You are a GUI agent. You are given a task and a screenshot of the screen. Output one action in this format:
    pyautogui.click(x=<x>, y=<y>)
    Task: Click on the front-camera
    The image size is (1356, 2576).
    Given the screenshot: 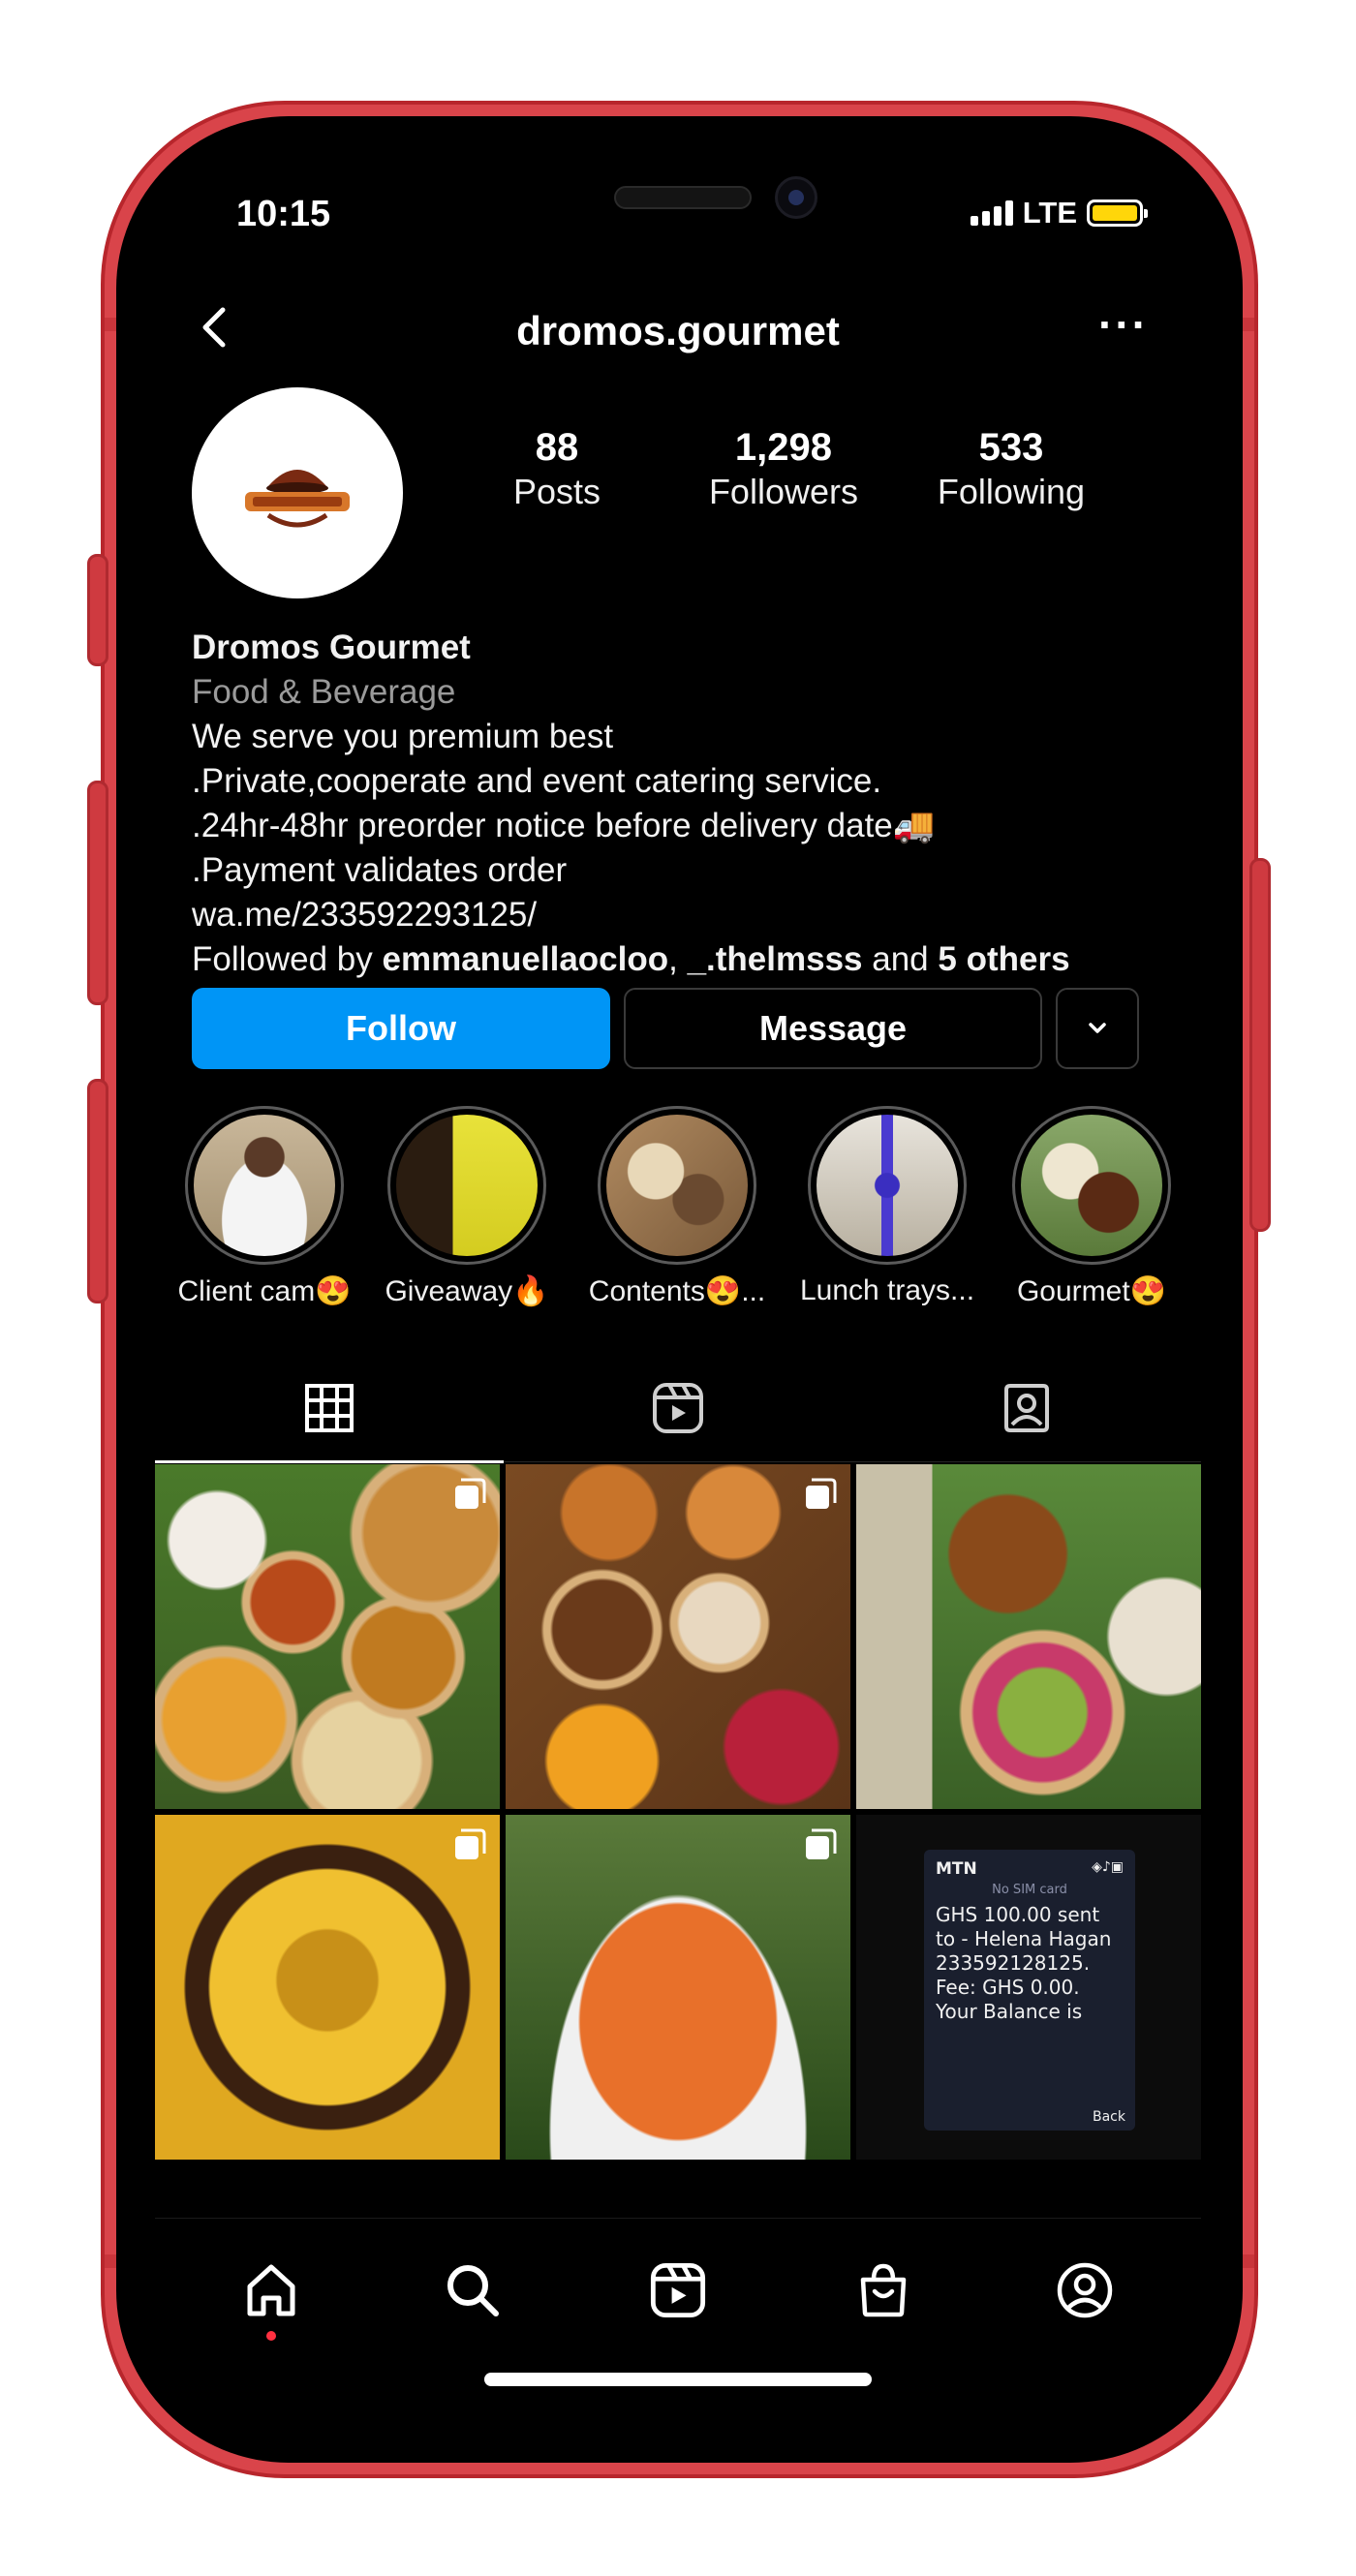 What is the action you would take?
    pyautogui.click(x=796, y=197)
    